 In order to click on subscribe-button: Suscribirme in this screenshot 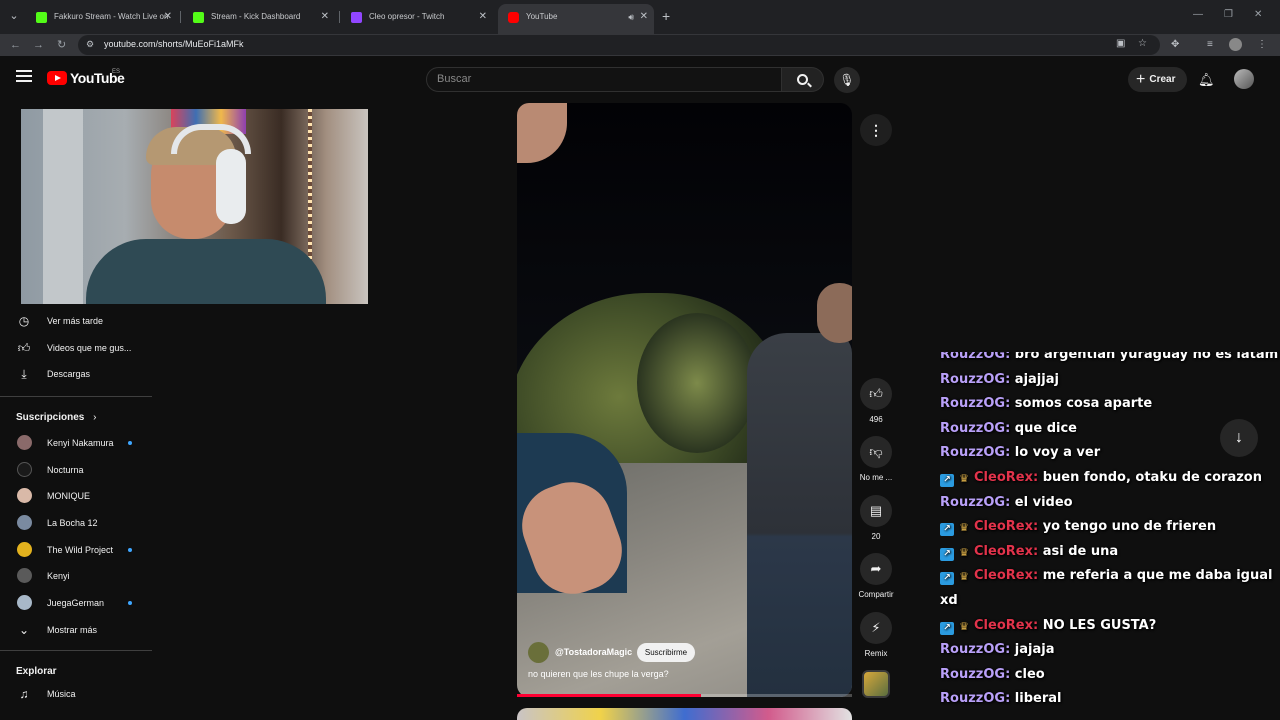, I will do `click(666, 652)`.